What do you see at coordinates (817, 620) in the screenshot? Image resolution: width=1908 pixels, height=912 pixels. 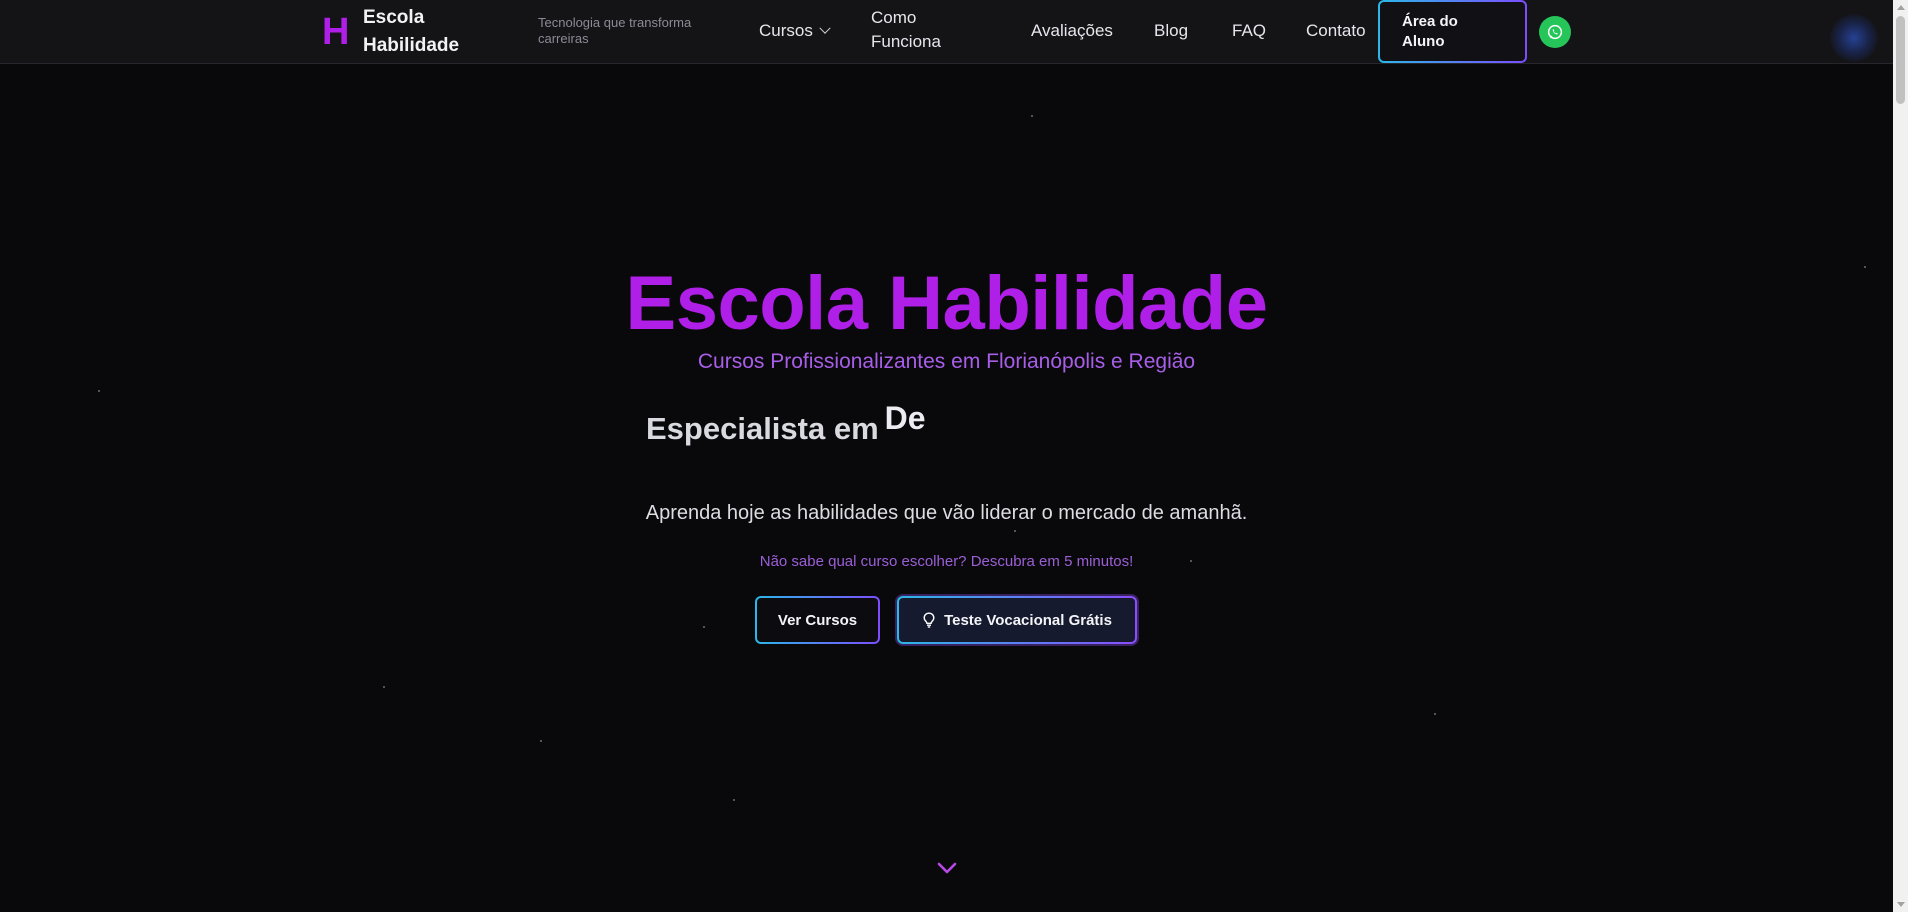 I see `view-courses-button: Ver Cursos` at bounding box center [817, 620].